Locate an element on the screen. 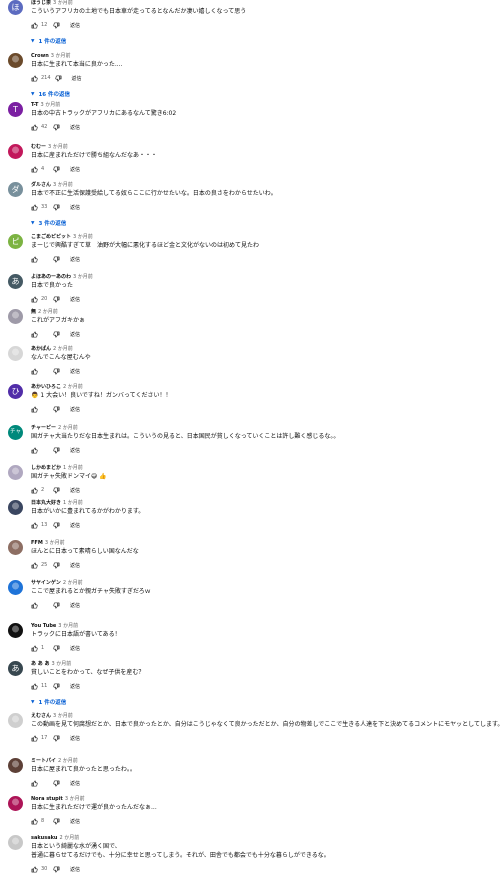  view-replies-button: ▼ 16 件の返信 is located at coordinates (50, 94).